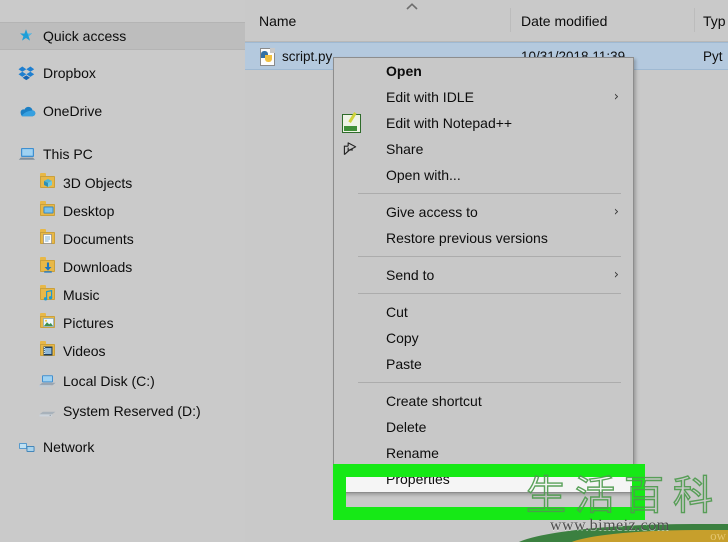 This screenshot has height=542, width=728. What do you see at coordinates (277, 21) in the screenshot?
I see `column-header-name: Name` at bounding box center [277, 21].